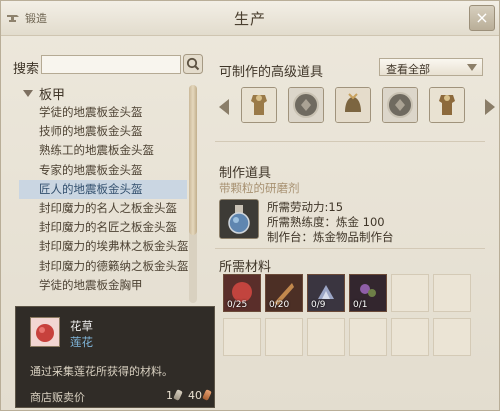 Image resolution: width=500 pixels, height=411 pixels. What do you see at coordinates (101, 371) in the screenshot?
I see `tooltip-description: 通过采集莲花所获得的材料。` at bounding box center [101, 371].